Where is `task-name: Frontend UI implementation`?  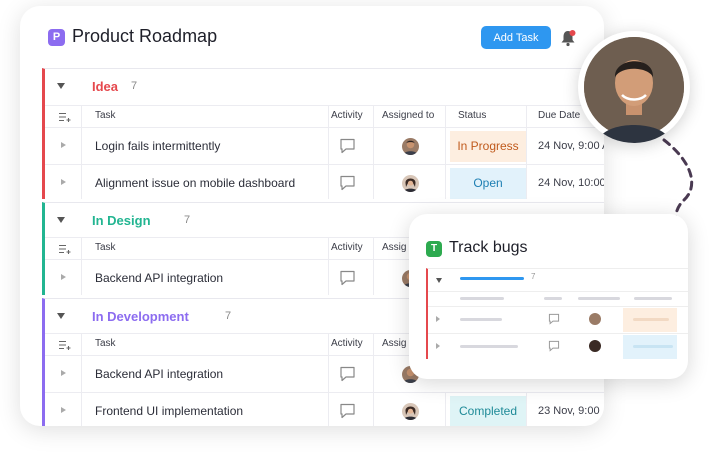
task-name: Frontend UI implementation is located at coordinates (169, 411).